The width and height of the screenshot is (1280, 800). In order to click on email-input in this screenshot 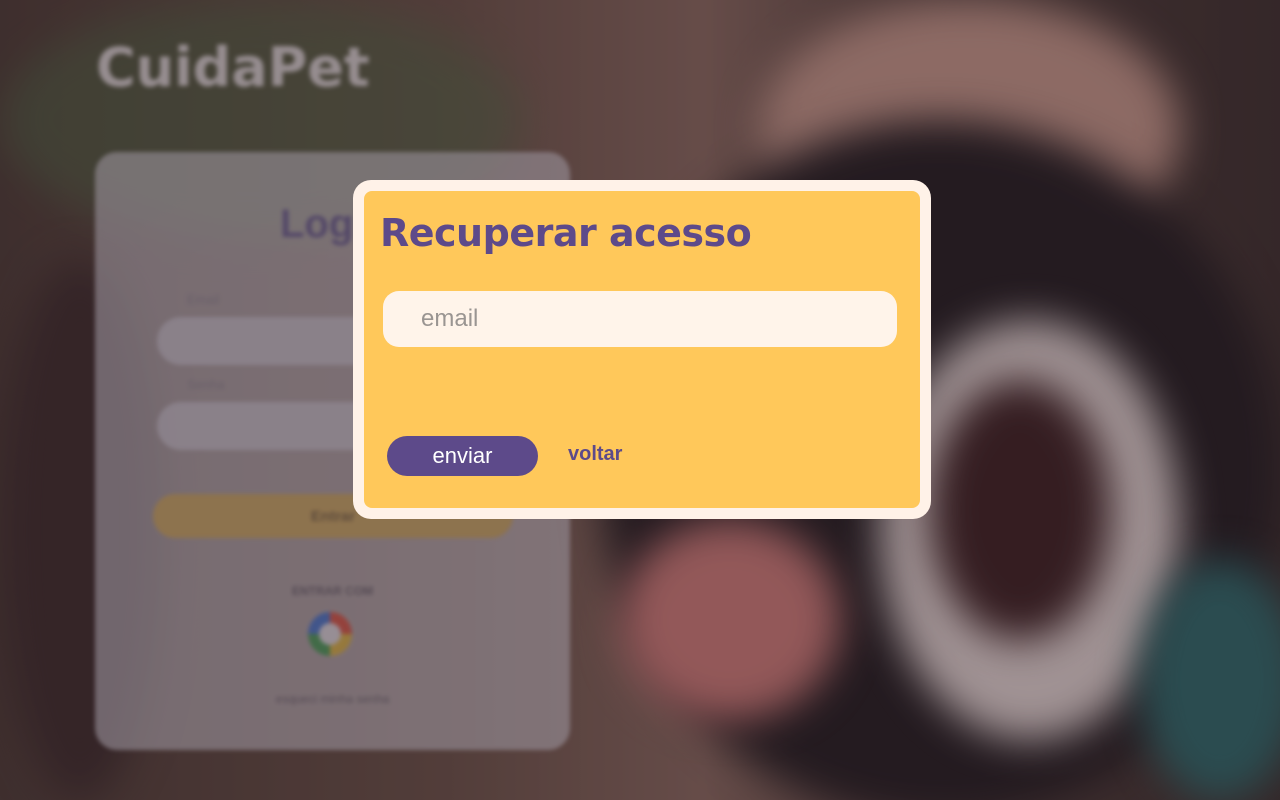, I will do `click(640, 319)`.